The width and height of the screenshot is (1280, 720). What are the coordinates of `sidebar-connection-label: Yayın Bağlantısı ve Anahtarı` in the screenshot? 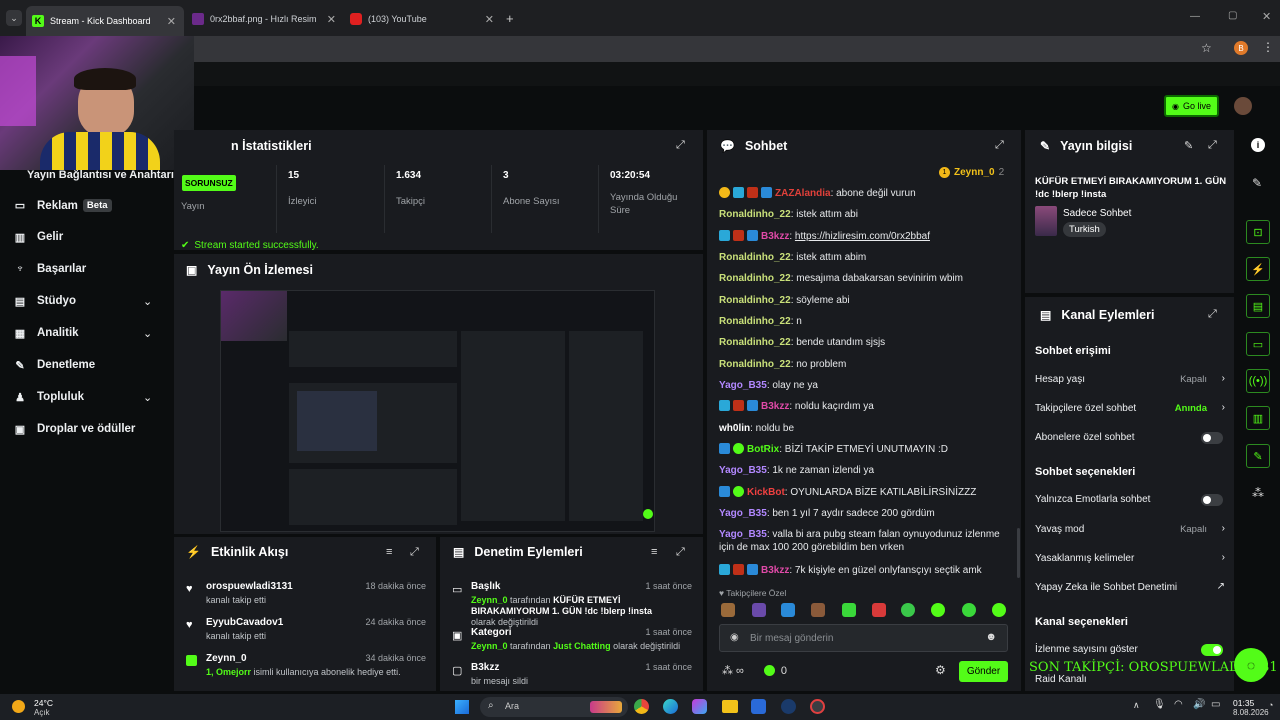 It's located at (100, 175).